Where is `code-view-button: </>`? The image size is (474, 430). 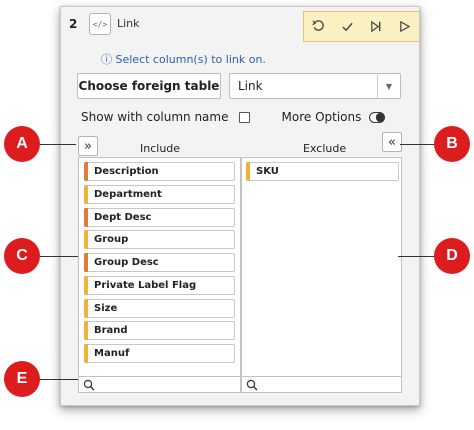
code-view-button: </> is located at coordinates (100, 24).